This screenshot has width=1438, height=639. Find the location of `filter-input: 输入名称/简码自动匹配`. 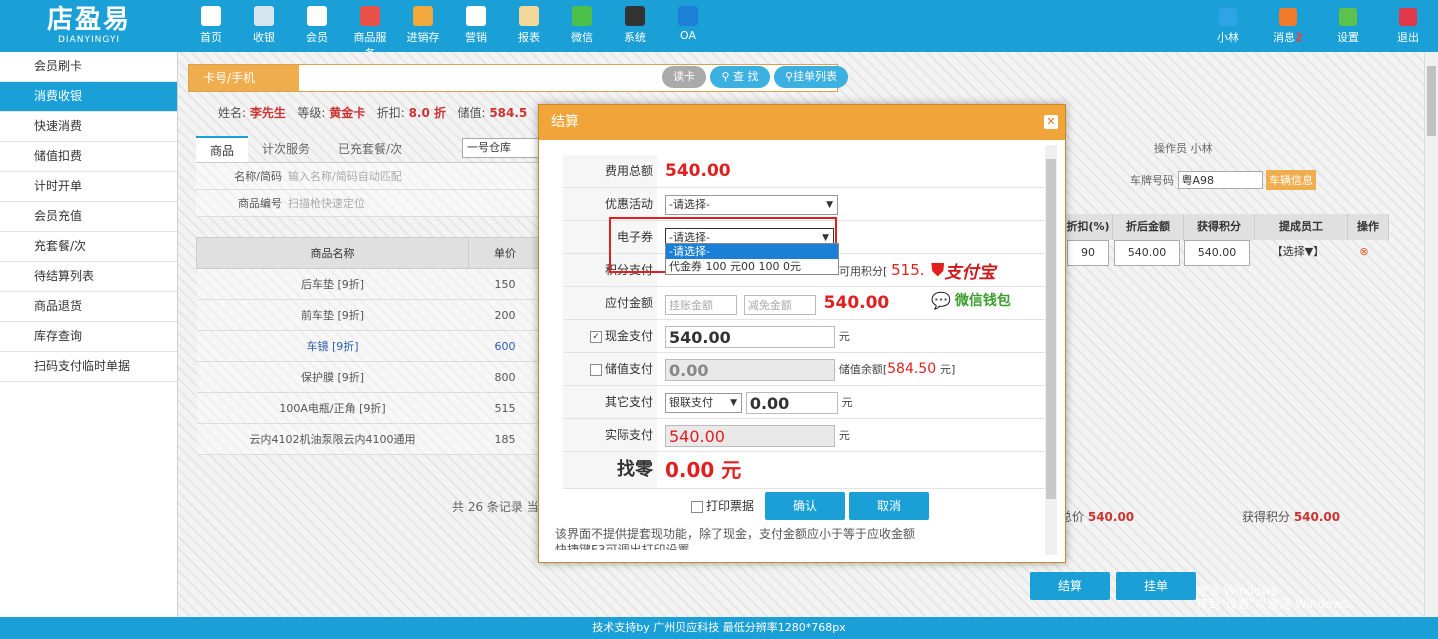

filter-input: 输入名称/简码自动匹配 is located at coordinates (342, 176).